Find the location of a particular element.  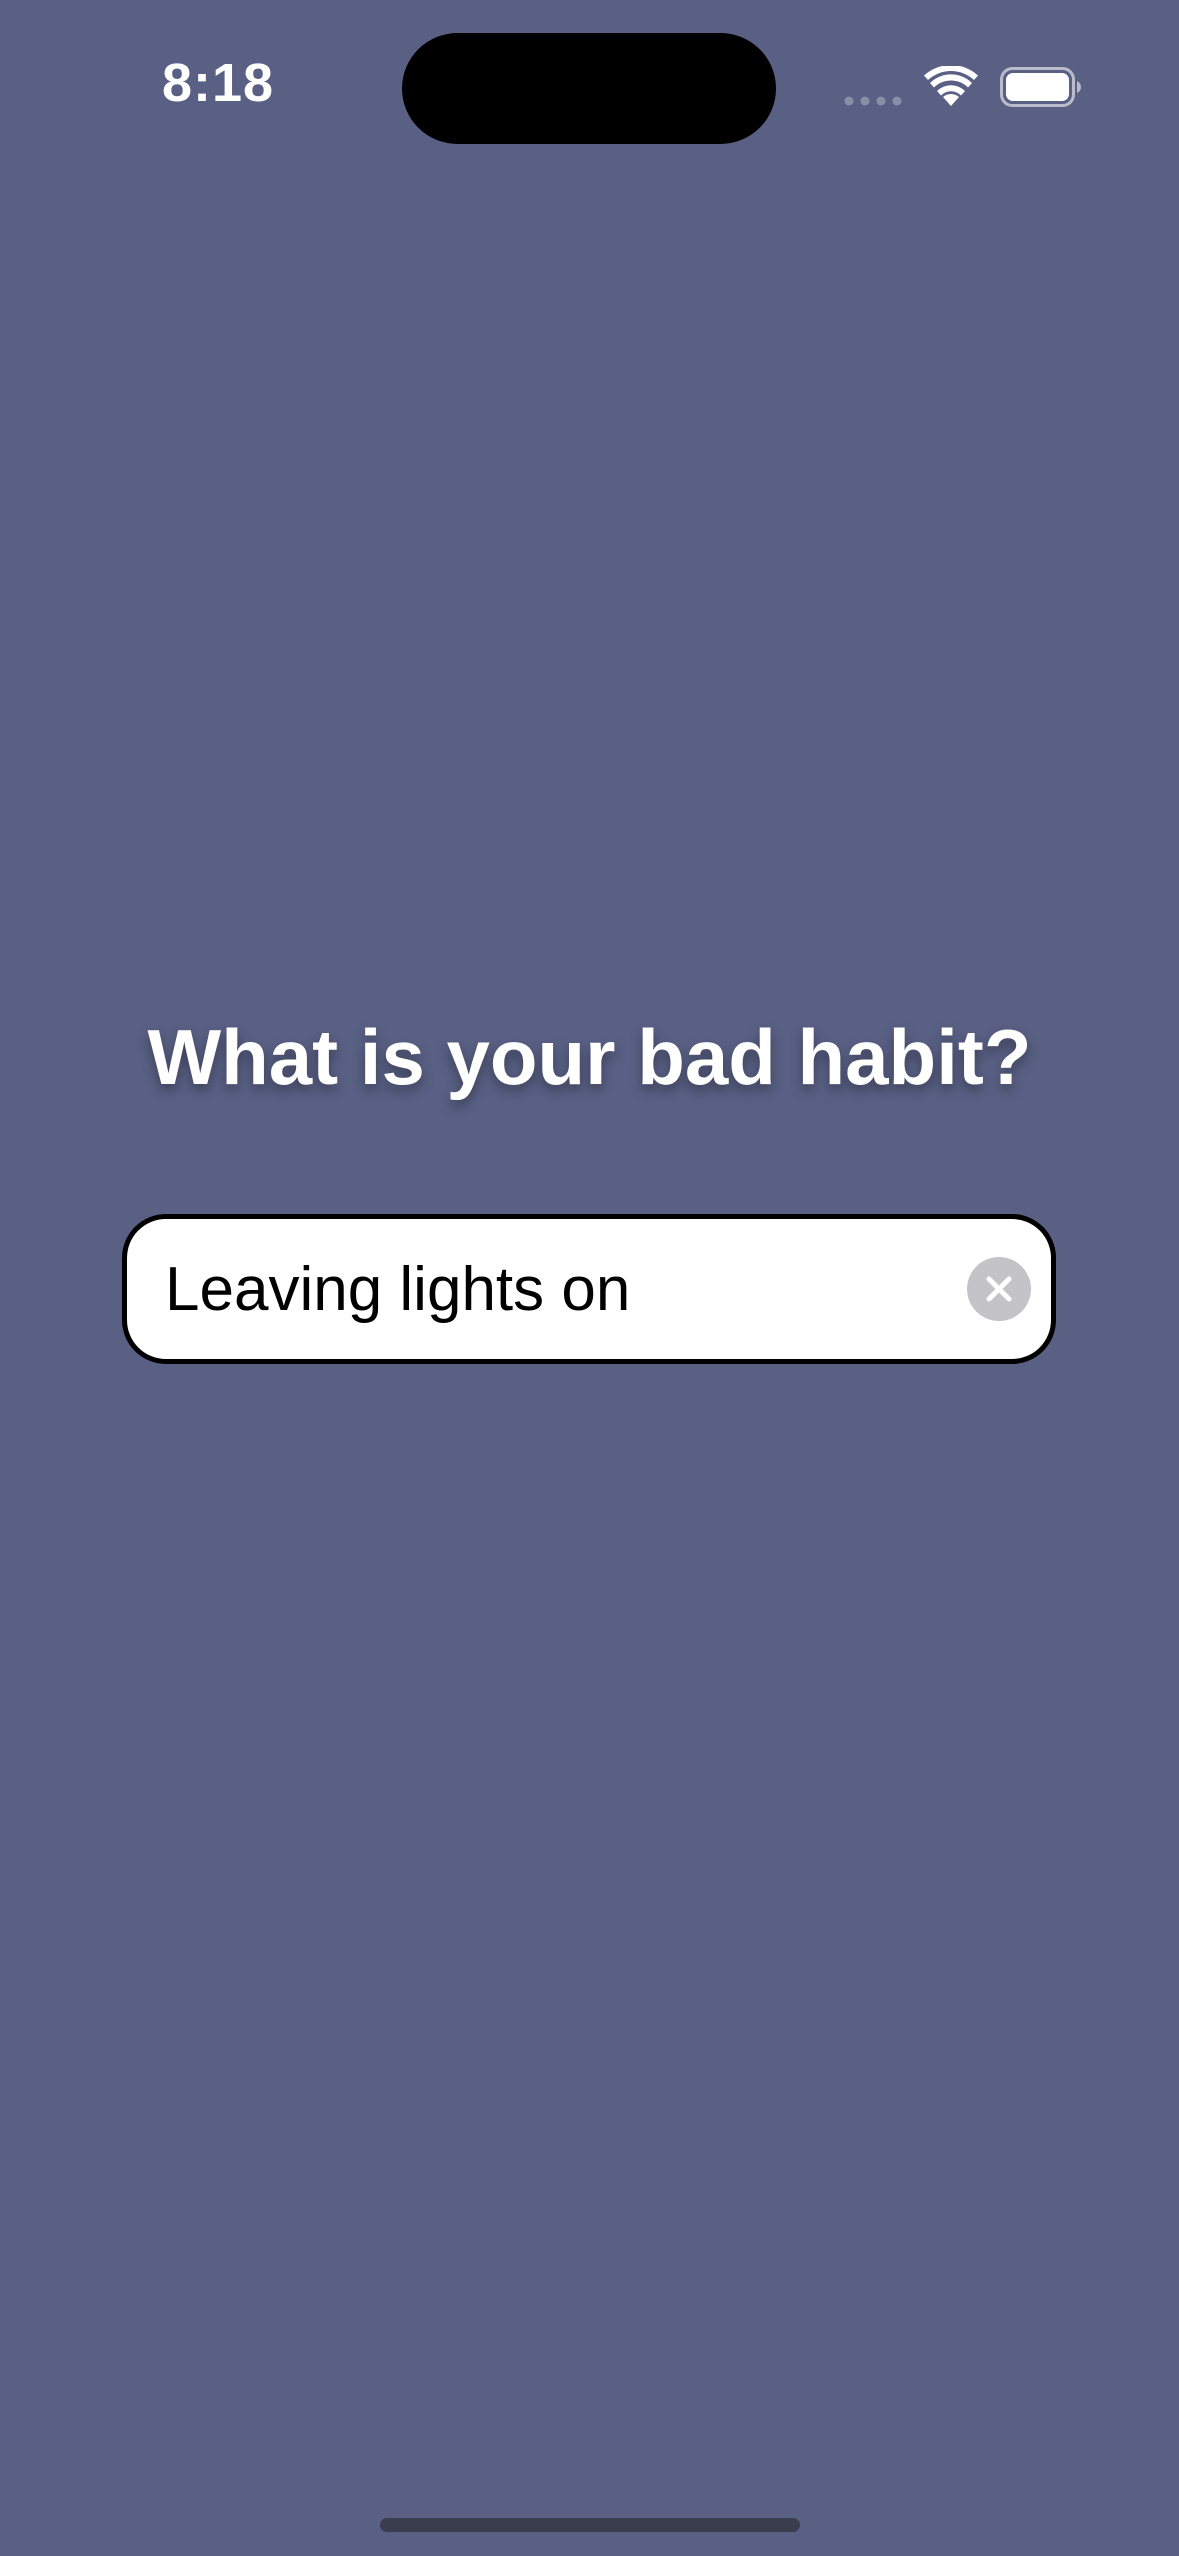

clear-x-icon is located at coordinates (999, 1289).